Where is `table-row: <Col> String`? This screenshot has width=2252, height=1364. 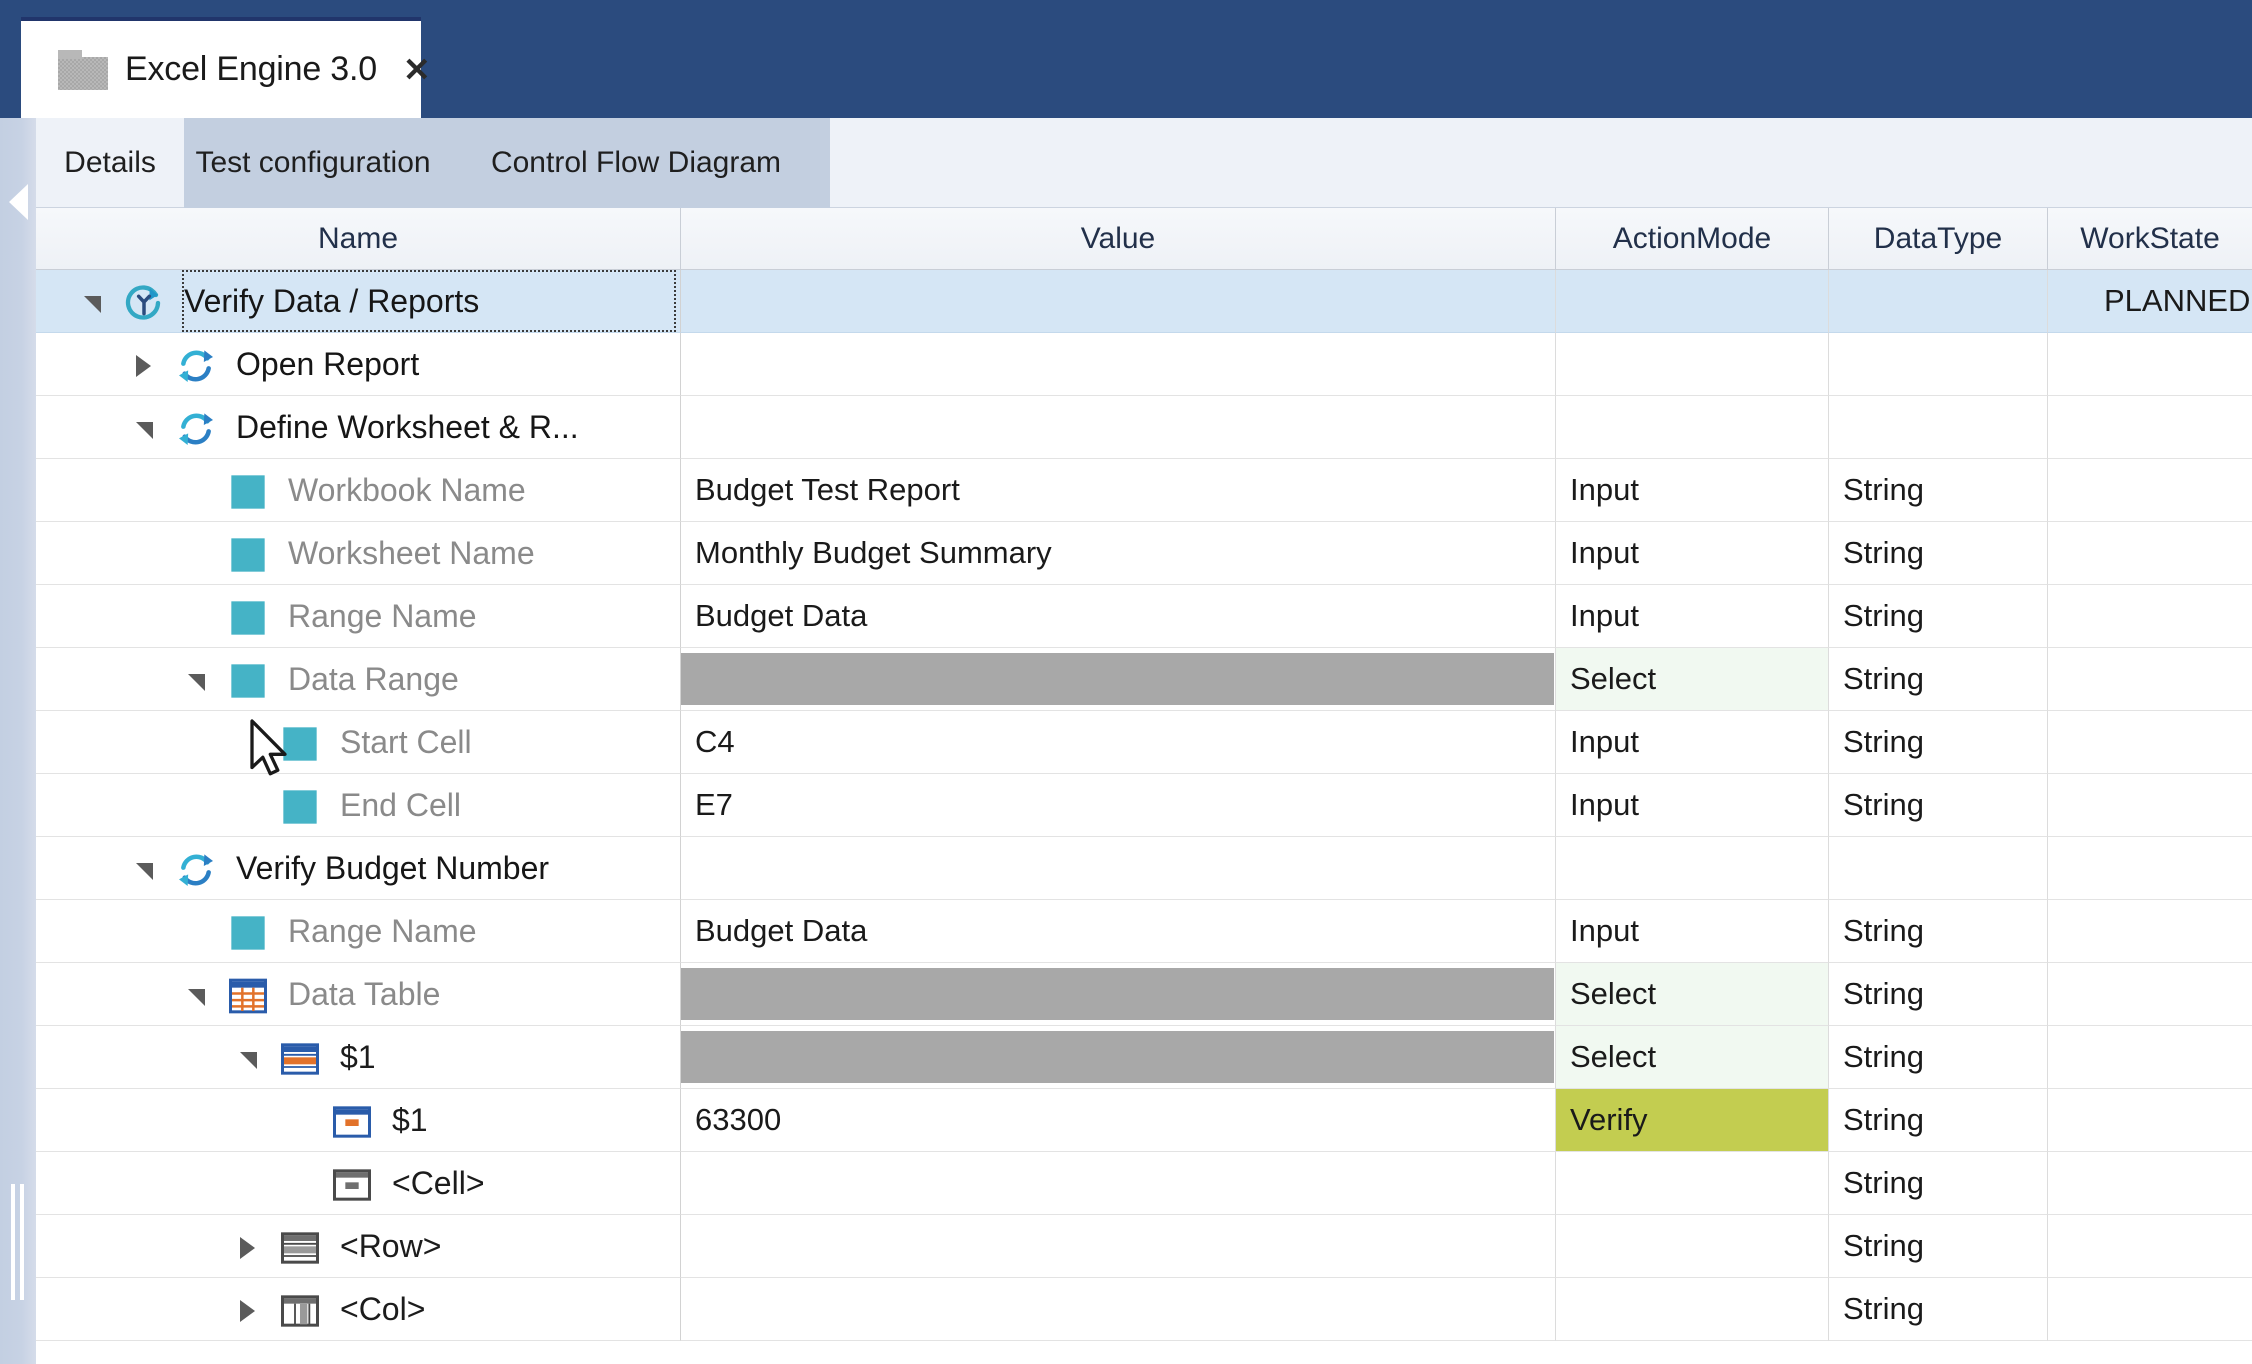 table-row: <Col> String is located at coordinates (1144, 1309).